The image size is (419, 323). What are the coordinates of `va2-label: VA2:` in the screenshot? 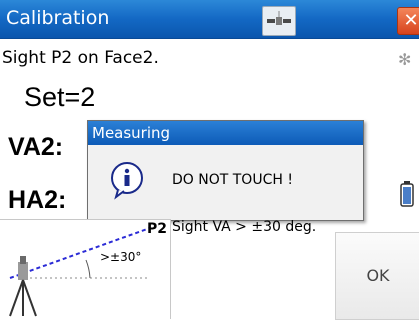 It's located at (36, 147).